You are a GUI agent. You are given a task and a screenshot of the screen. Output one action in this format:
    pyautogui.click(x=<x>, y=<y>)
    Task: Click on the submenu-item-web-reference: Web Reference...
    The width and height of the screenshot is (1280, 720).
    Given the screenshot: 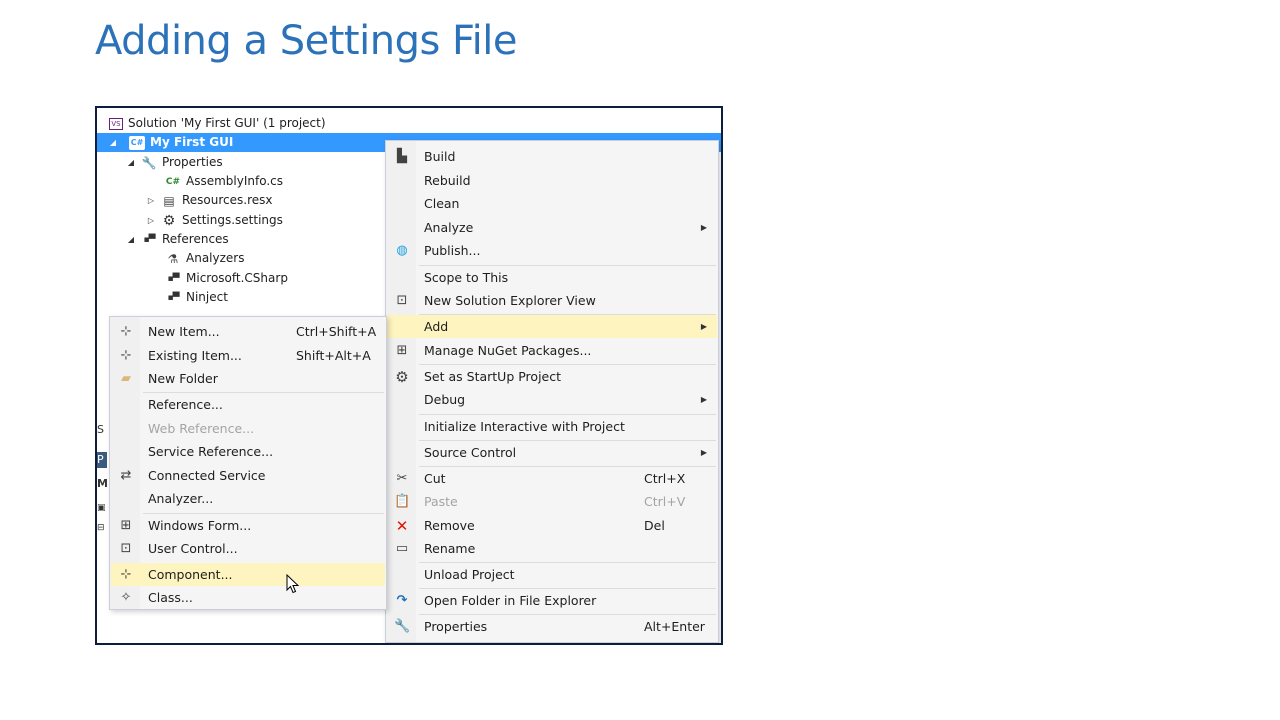 What is the action you would take?
    pyautogui.click(x=248, y=428)
    